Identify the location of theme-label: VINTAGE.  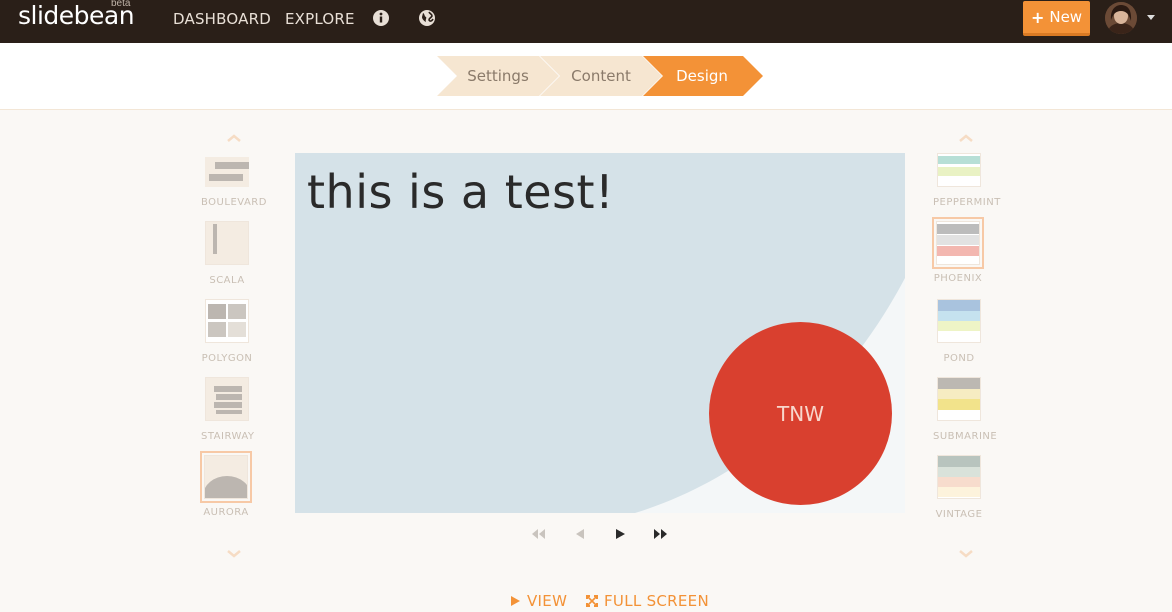
(959, 514).